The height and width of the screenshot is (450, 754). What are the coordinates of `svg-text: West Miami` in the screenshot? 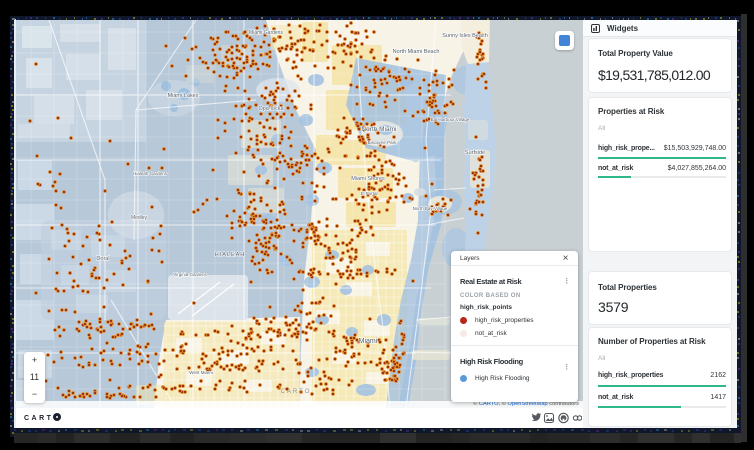 It's located at (200, 372).